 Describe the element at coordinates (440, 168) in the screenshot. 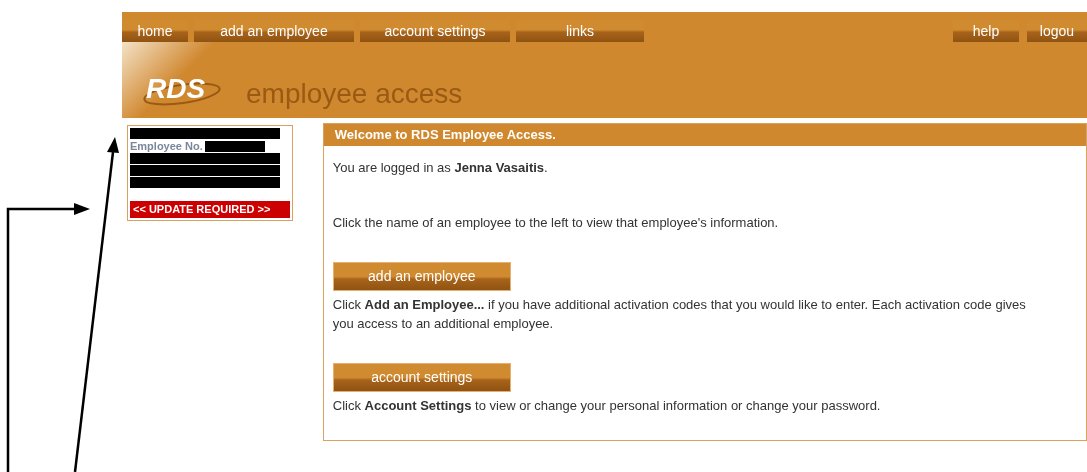

I see `logged-in-text: You are logged in as Jenna Vasaitis.` at that location.